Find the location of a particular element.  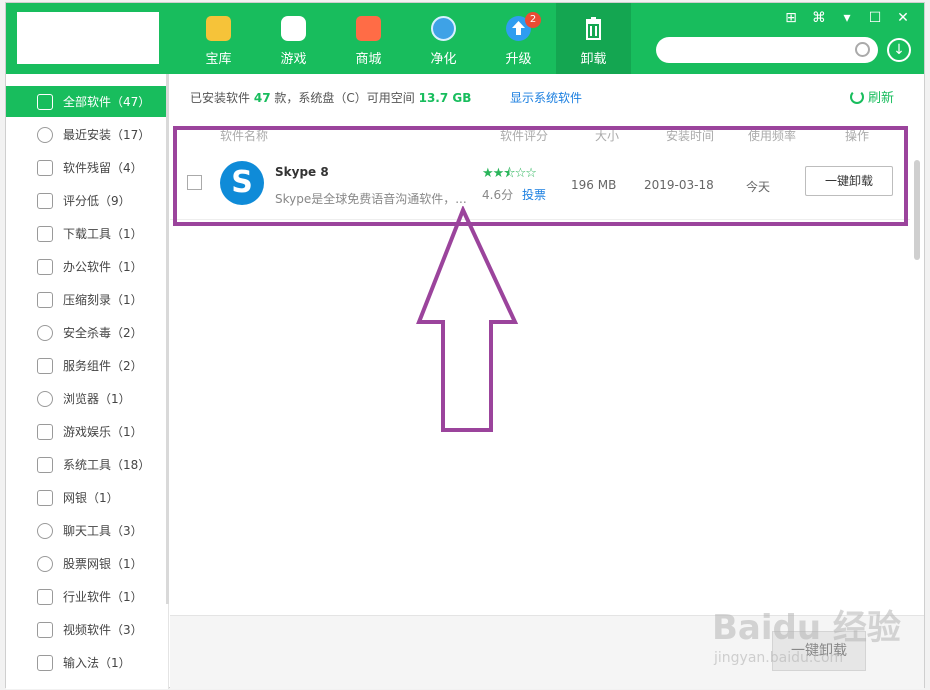

nav-label: 宝库 is located at coordinates (218, 59).